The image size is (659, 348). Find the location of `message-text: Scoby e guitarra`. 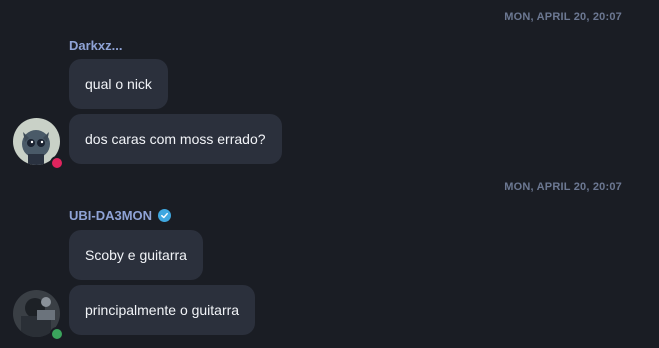

message-text: Scoby e guitarra is located at coordinates (136, 255).